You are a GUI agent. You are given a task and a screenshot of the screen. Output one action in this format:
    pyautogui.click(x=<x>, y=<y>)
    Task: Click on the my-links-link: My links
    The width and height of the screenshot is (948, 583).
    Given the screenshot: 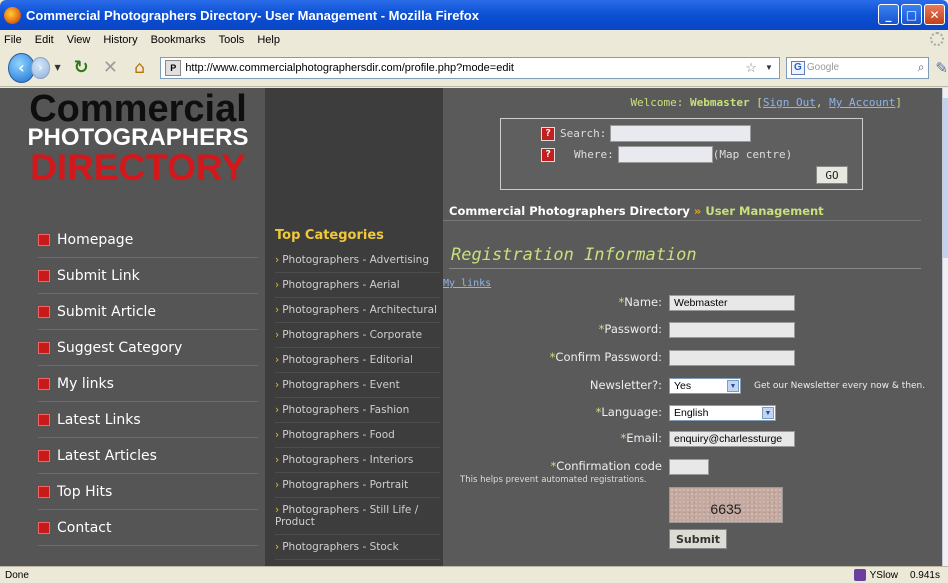 What is the action you would take?
    pyautogui.click(x=467, y=283)
    